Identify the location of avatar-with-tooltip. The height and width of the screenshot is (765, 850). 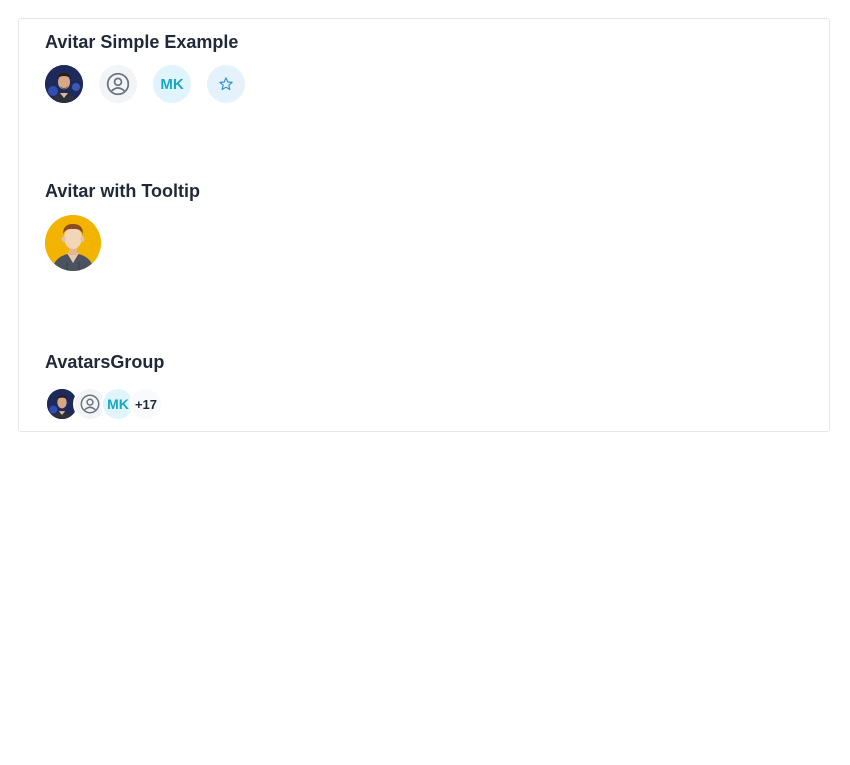
(73, 243).